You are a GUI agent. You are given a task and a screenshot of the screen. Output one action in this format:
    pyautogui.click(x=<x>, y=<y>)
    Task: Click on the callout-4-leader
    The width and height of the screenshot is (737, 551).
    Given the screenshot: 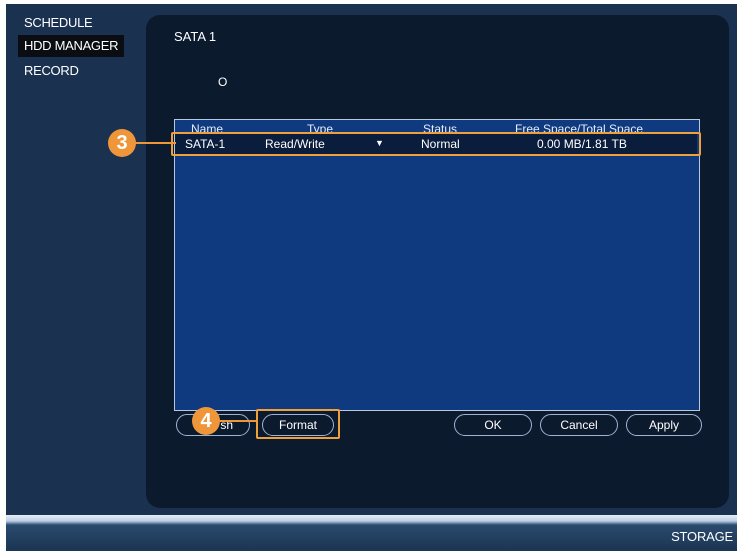 What is the action you would take?
    pyautogui.click(x=236, y=421)
    